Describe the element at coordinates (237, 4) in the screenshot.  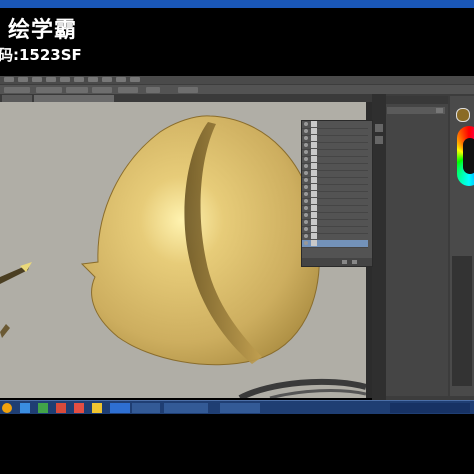
I see `window-title-bar` at that location.